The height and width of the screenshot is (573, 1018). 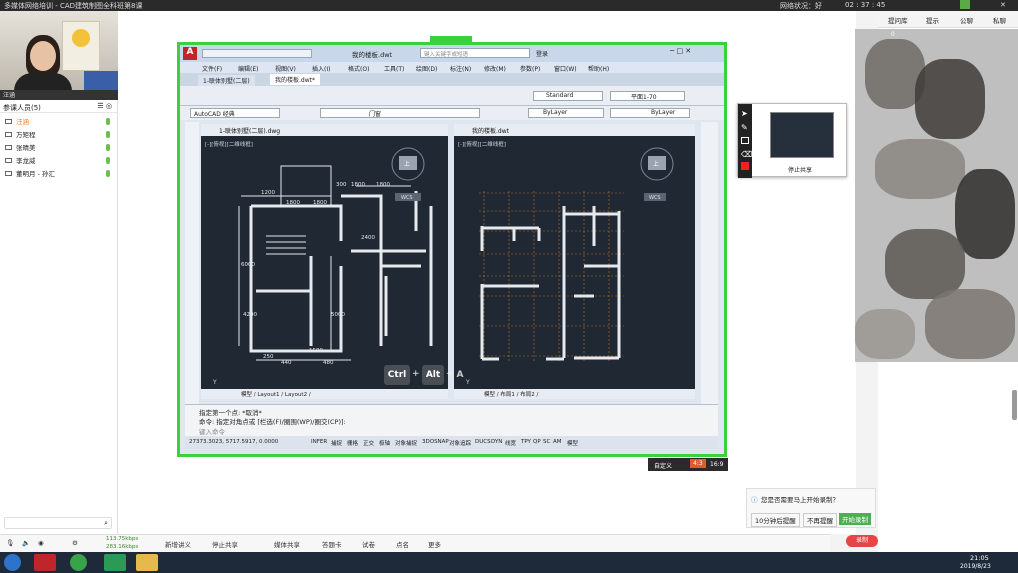 I want to click on roll-call-button: 点名, so click(x=402, y=544).